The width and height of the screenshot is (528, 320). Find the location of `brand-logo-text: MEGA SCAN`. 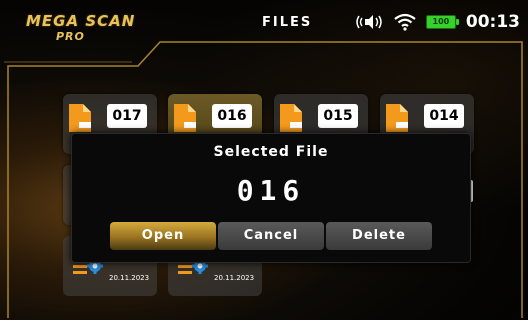

brand-logo-text: MEGA SCAN is located at coordinates (81, 21).